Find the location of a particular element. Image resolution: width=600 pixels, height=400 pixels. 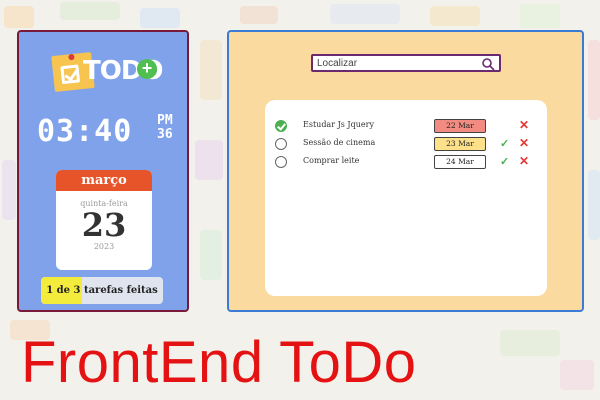

task-date: 24 Mar is located at coordinates (460, 162).